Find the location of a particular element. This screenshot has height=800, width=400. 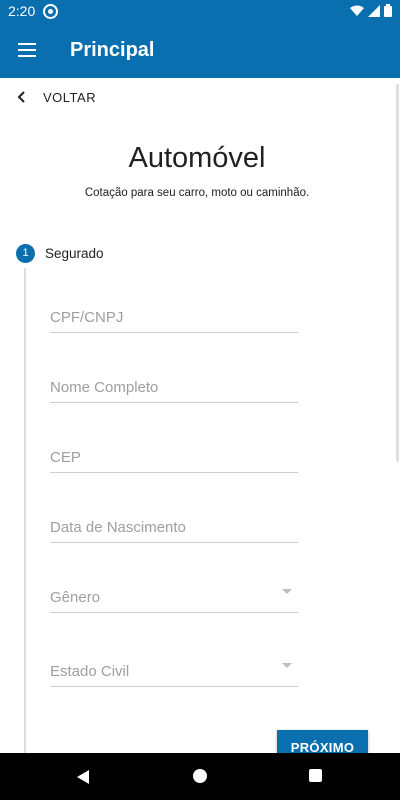

birthdate-field is located at coordinates (174, 525).